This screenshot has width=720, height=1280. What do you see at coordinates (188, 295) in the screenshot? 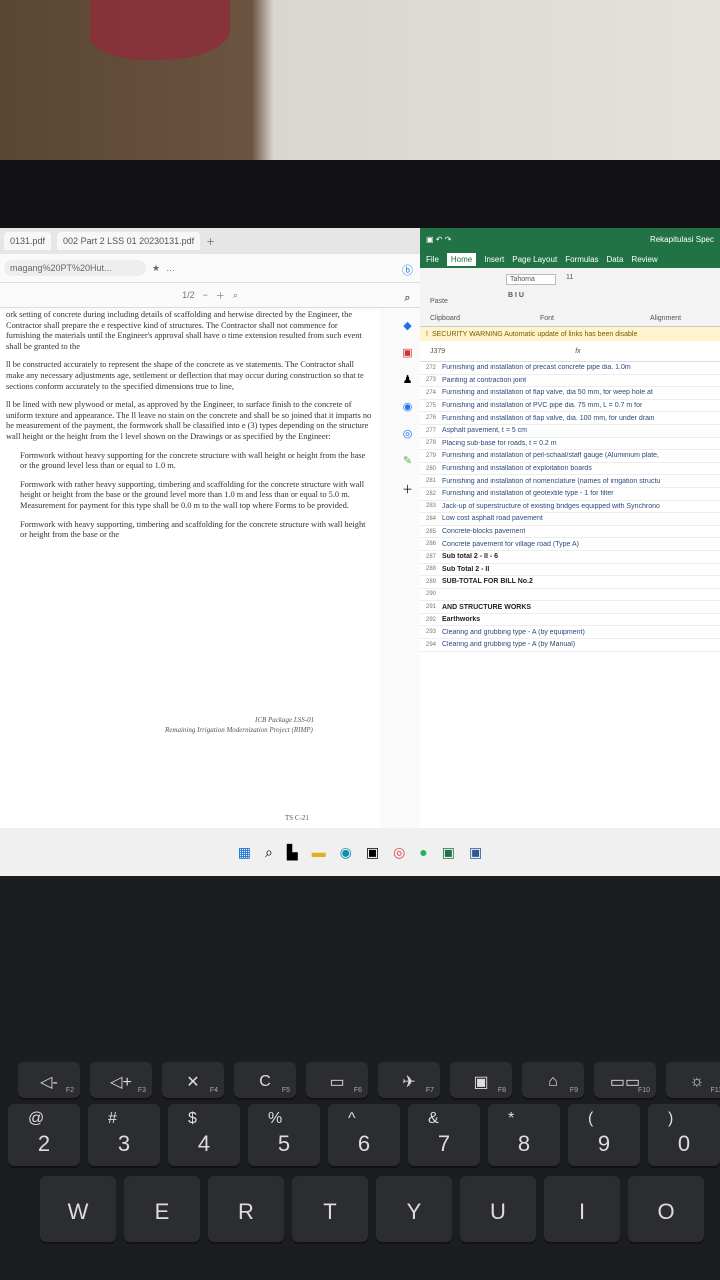
I see `page-counter: 1/2` at bounding box center [188, 295].